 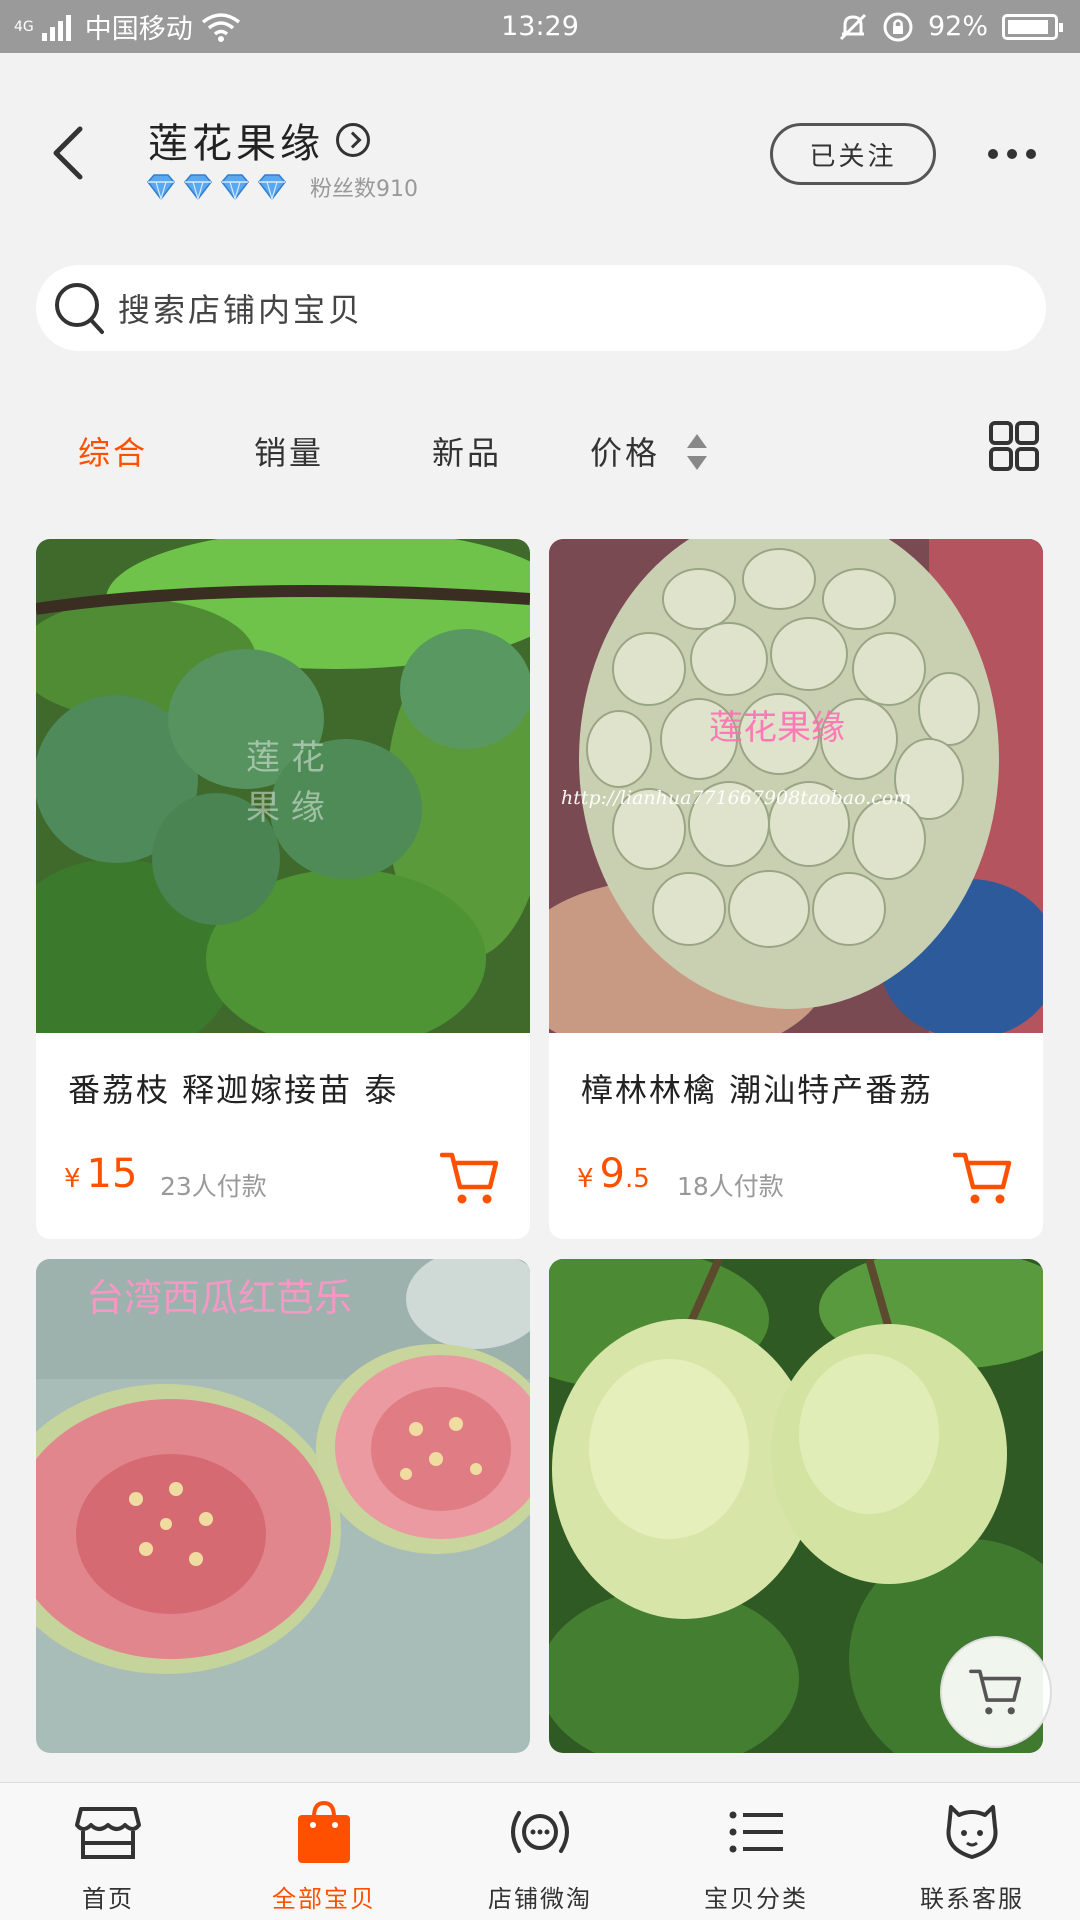 What do you see at coordinates (113, 451) in the screenshot?
I see `sort-comprehensive: 综合` at bounding box center [113, 451].